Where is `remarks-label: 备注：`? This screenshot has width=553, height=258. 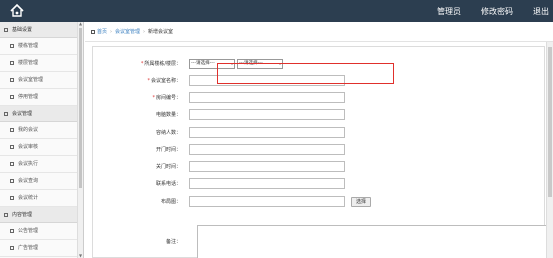
remarks-label: 备注： is located at coordinates (173, 242).